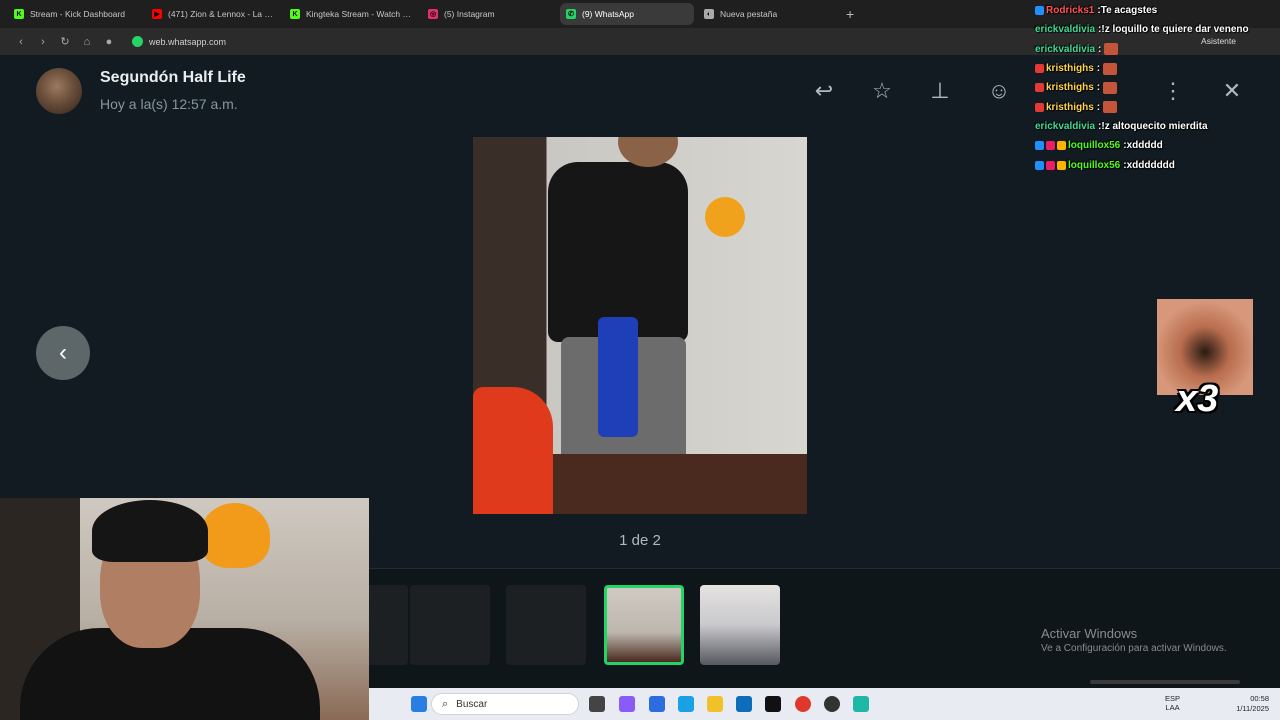  I want to click on new-tab-button: +, so click(850, 14).